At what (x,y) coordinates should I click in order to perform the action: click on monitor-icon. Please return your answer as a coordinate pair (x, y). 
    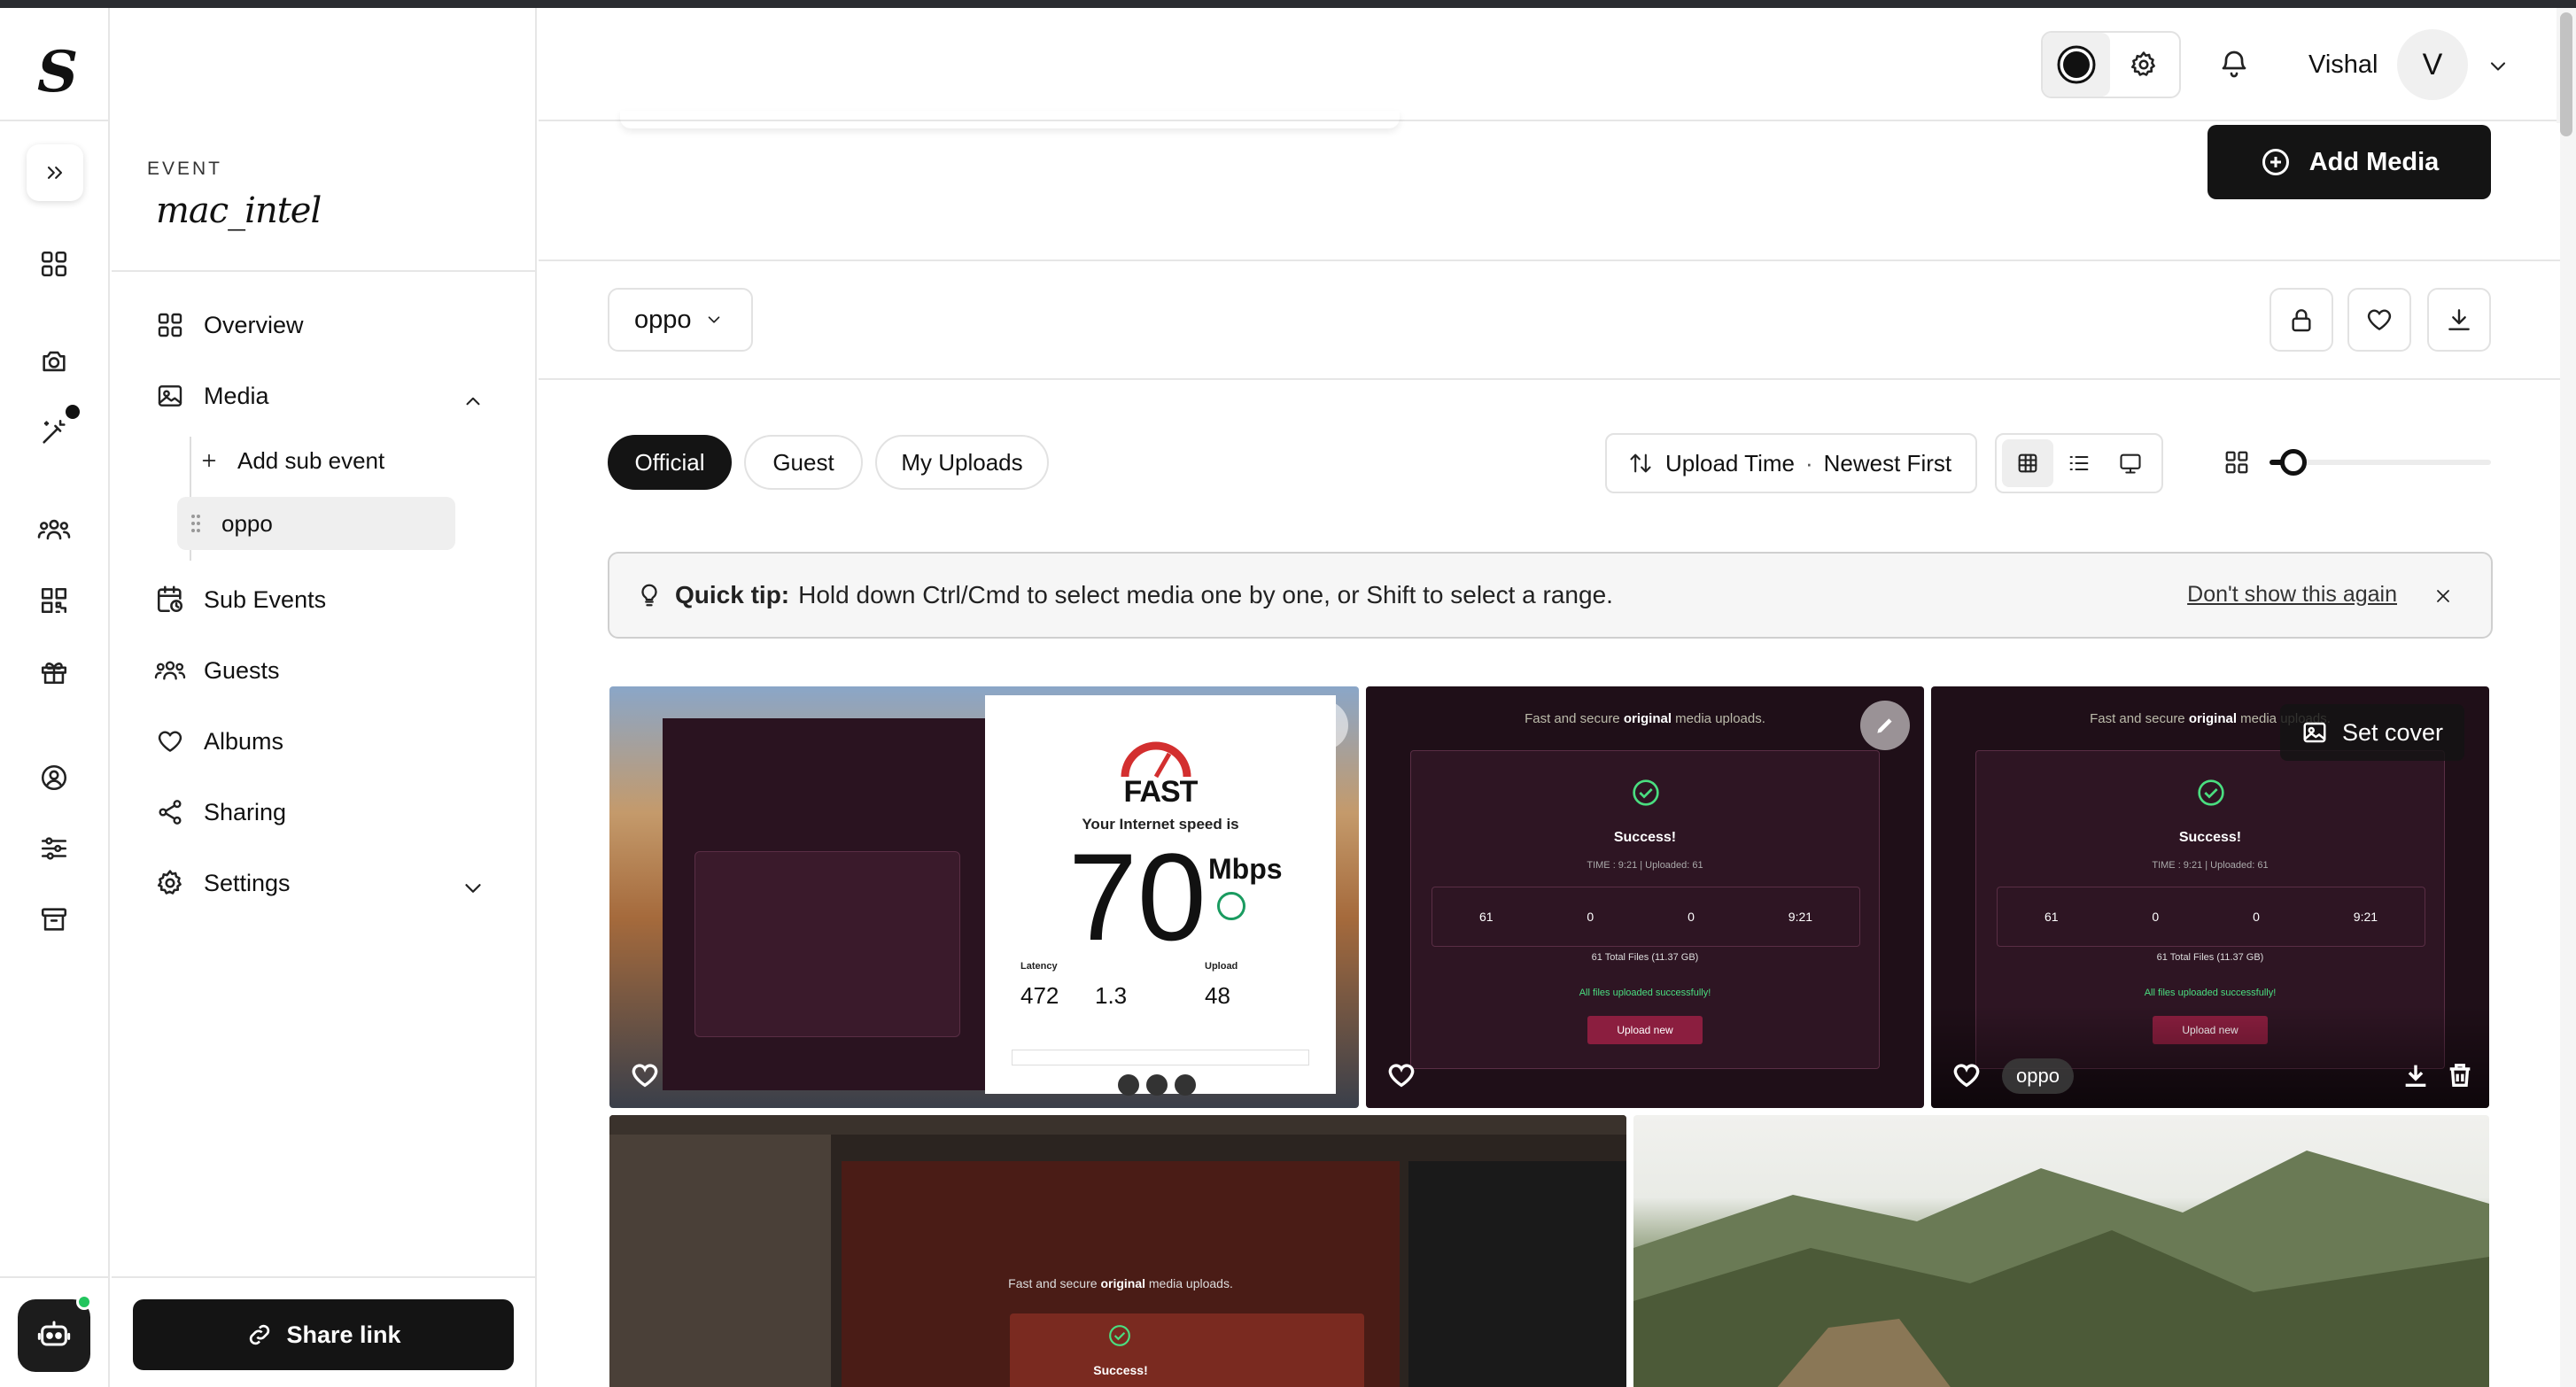
    Looking at the image, I should click on (2130, 464).